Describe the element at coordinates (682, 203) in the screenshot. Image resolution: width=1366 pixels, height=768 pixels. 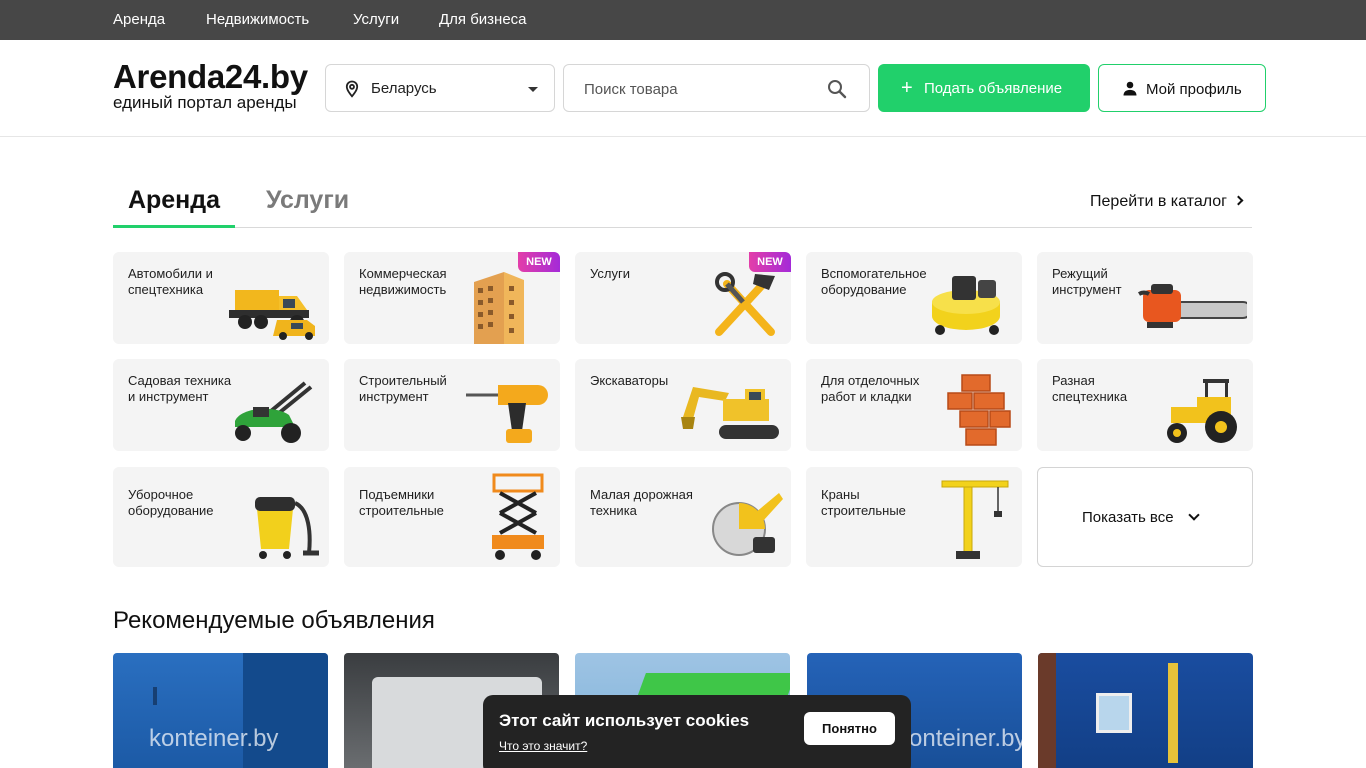
I see `category-tabs: Аренда Услуги Перейти в каталог` at that location.